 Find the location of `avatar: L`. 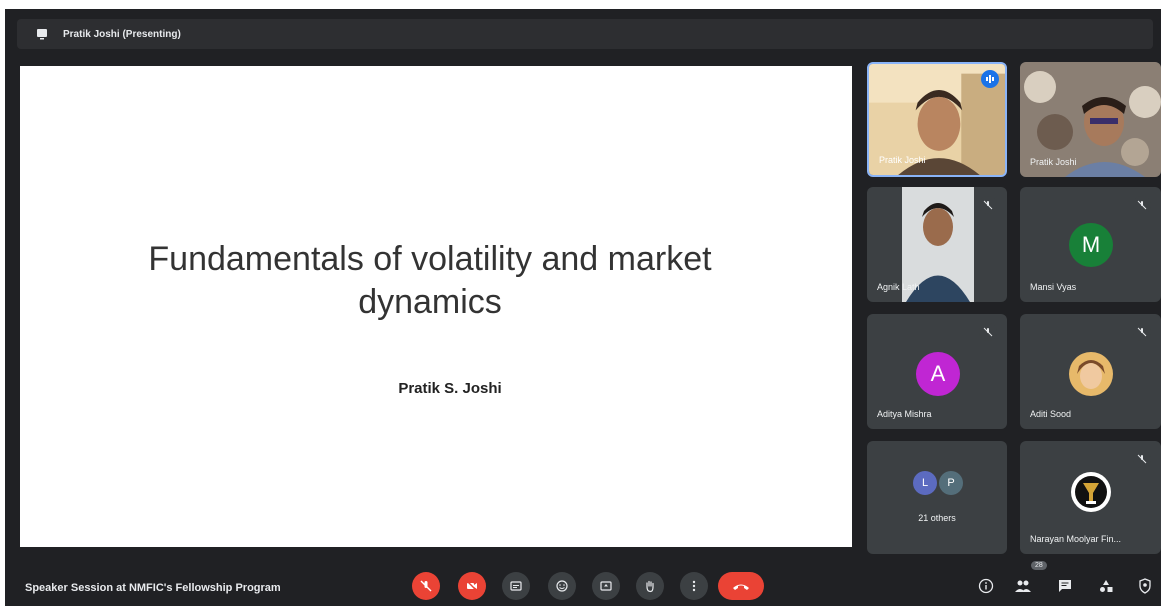

avatar: L is located at coordinates (925, 483).